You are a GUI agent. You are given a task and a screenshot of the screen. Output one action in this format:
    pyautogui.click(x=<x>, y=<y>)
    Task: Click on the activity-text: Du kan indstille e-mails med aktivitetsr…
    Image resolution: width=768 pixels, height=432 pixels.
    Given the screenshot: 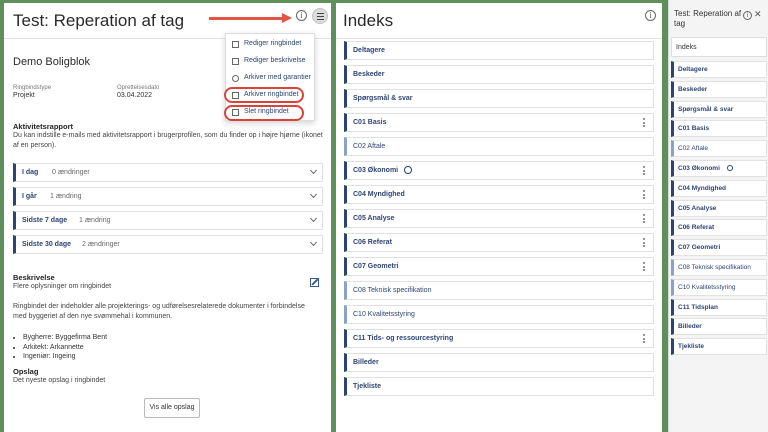 What is the action you would take?
    pyautogui.click(x=168, y=140)
    